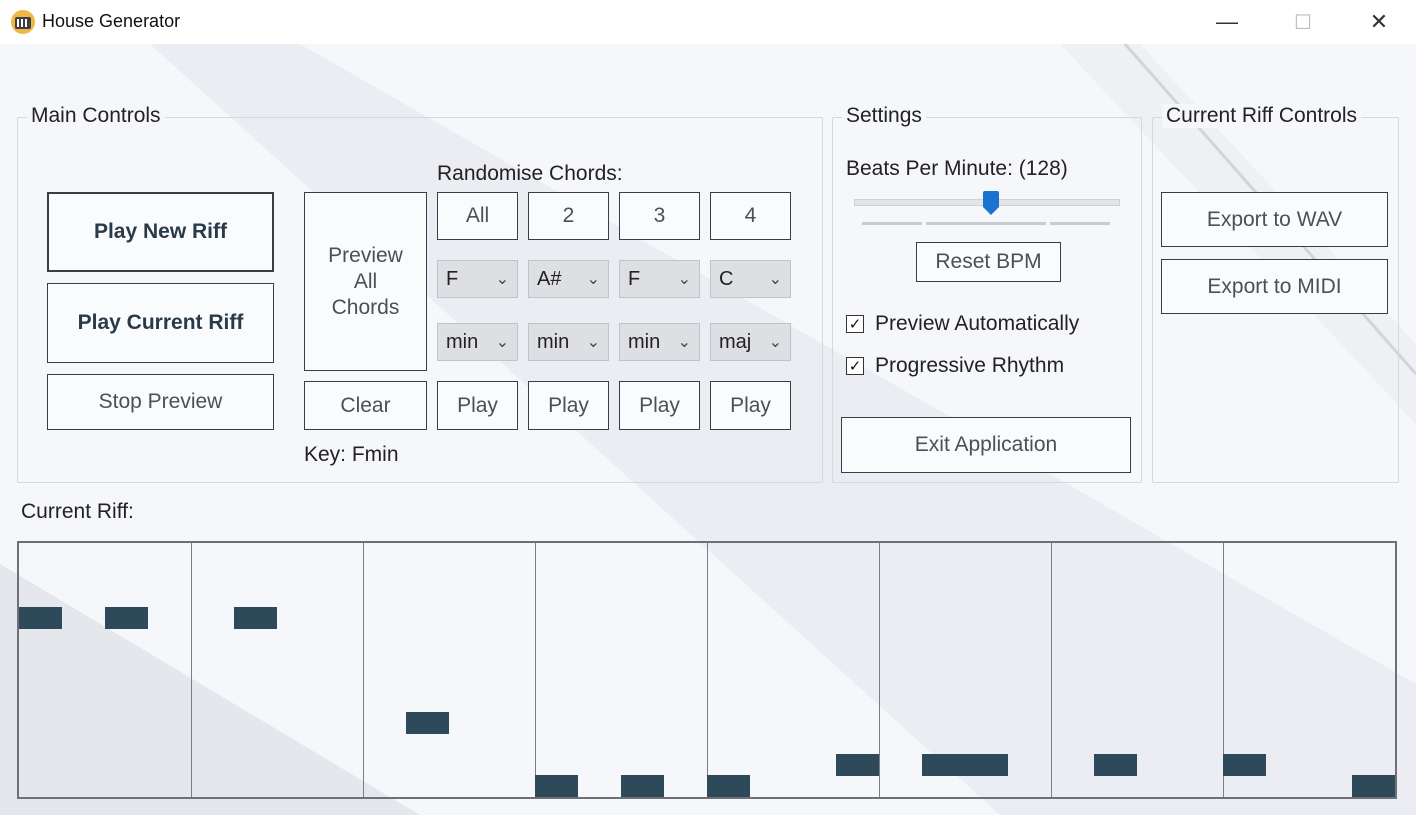 The image size is (1416, 815). What do you see at coordinates (568, 279) in the screenshot?
I see `chord-2-root-select: A# ⌄` at bounding box center [568, 279].